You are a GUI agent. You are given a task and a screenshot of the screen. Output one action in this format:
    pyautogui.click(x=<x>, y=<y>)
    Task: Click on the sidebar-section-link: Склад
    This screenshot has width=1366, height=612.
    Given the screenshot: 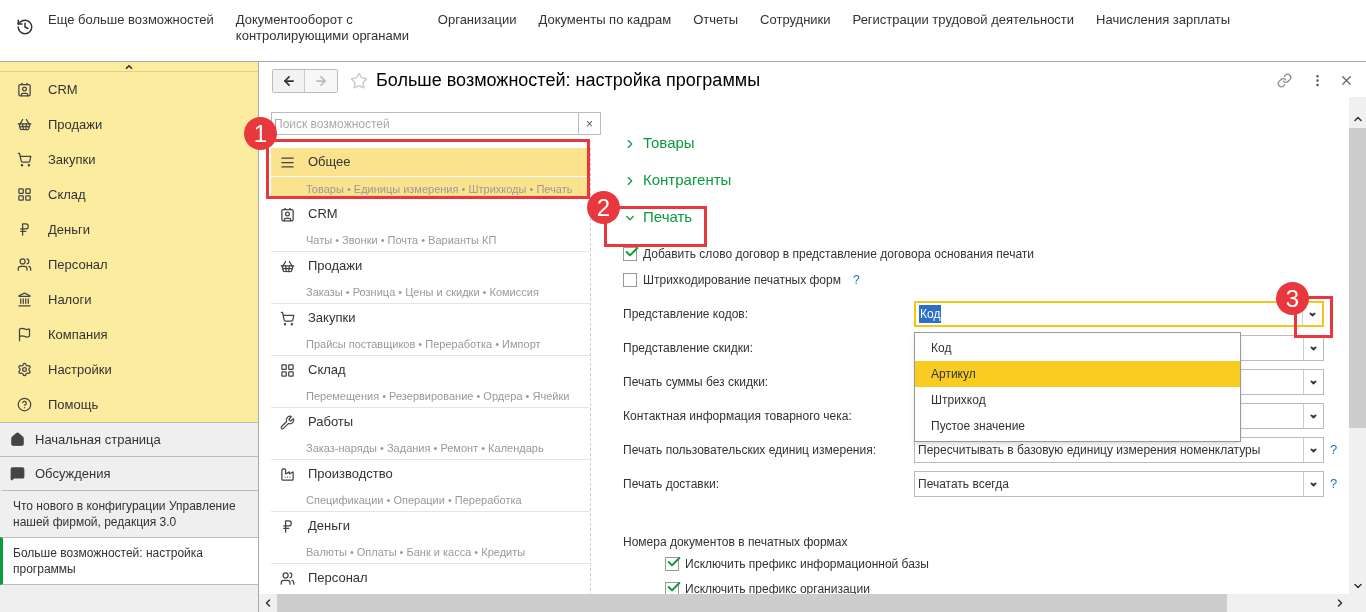 What is the action you would take?
    pyautogui.click(x=67, y=194)
    